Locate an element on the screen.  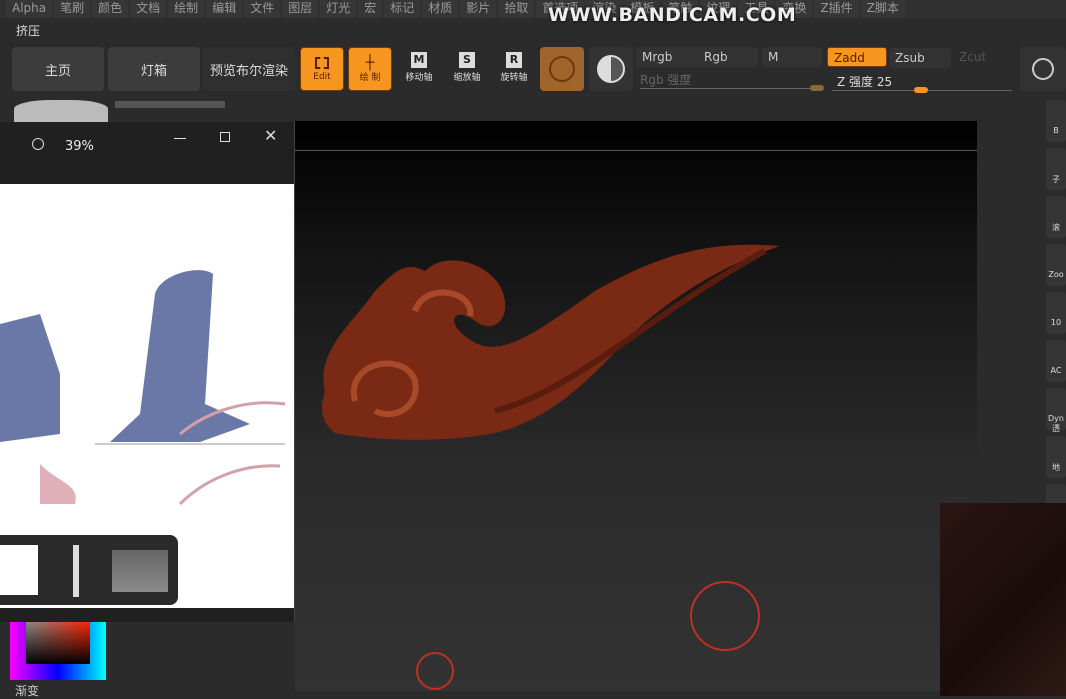
zcut-button: Zcut is located at coordinates (983, 57).